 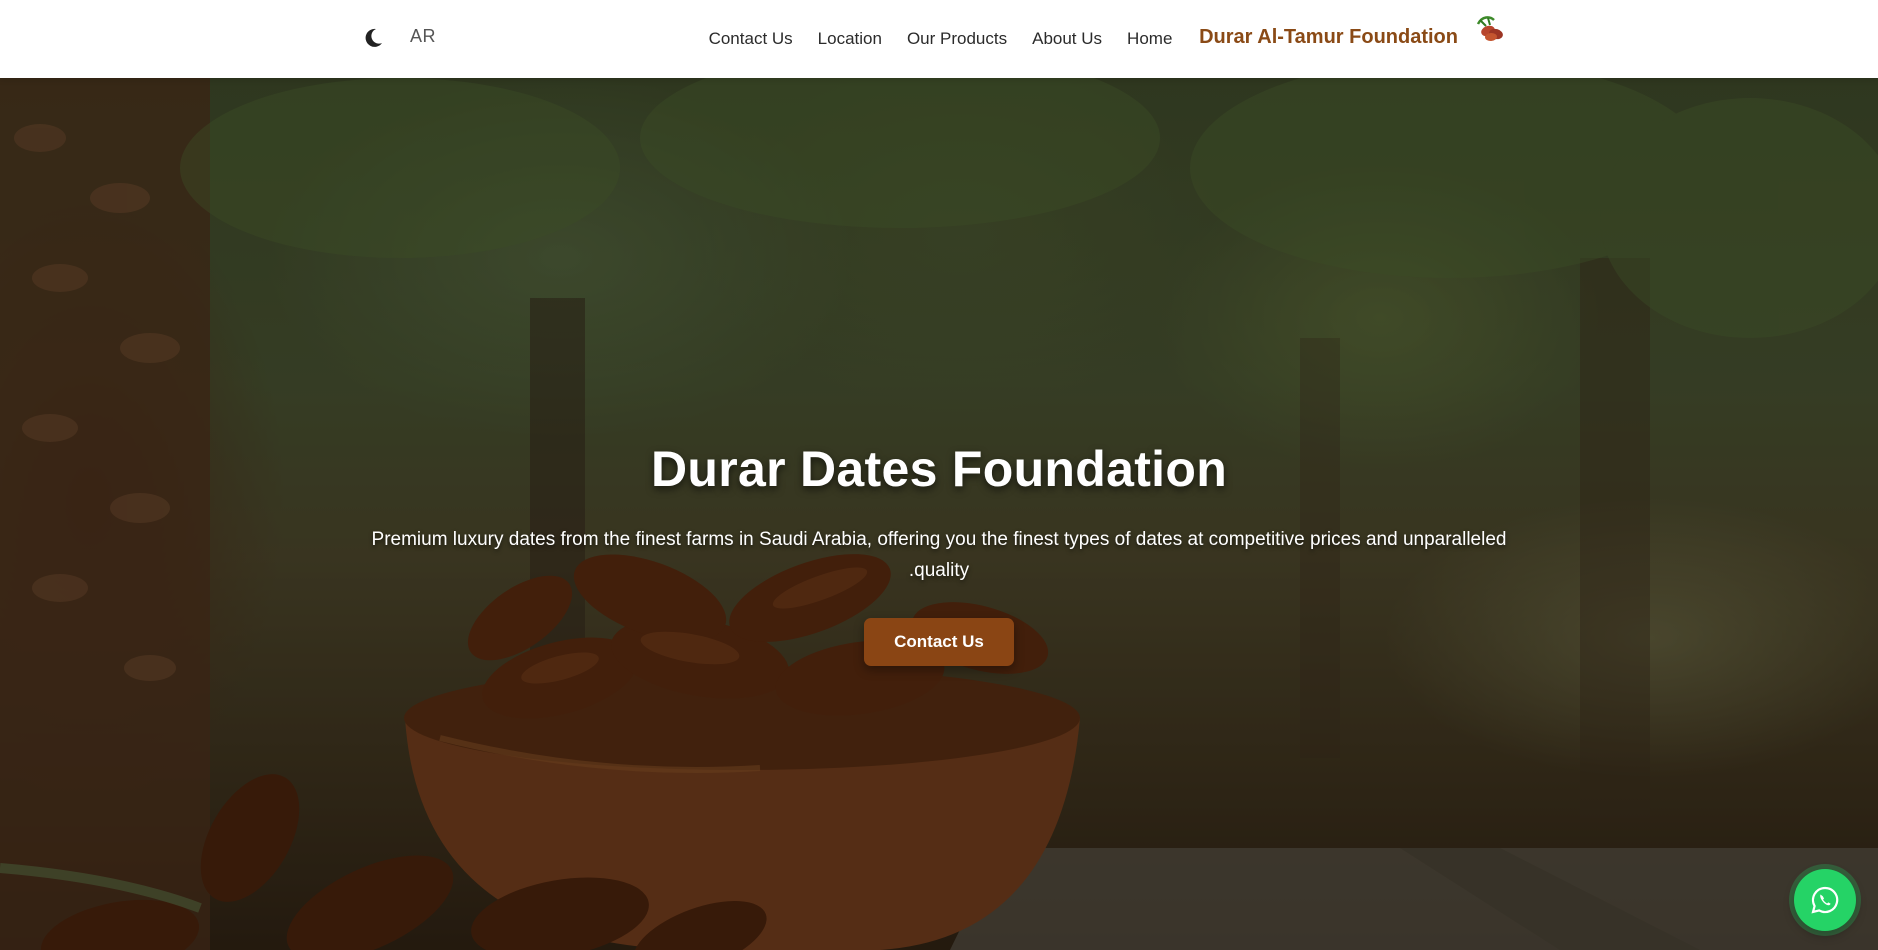 I want to click on moon-icon, so click(x=373, y=37).